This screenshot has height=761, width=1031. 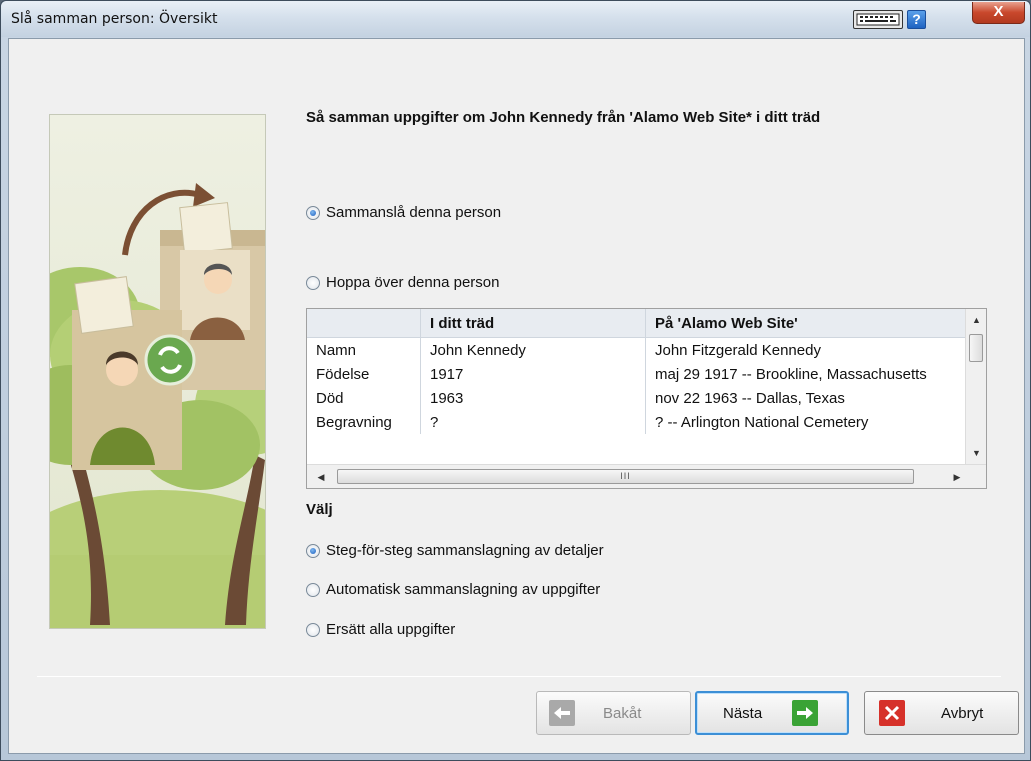 I want to click on row-label: Begravning, so click(x=364, y=422).